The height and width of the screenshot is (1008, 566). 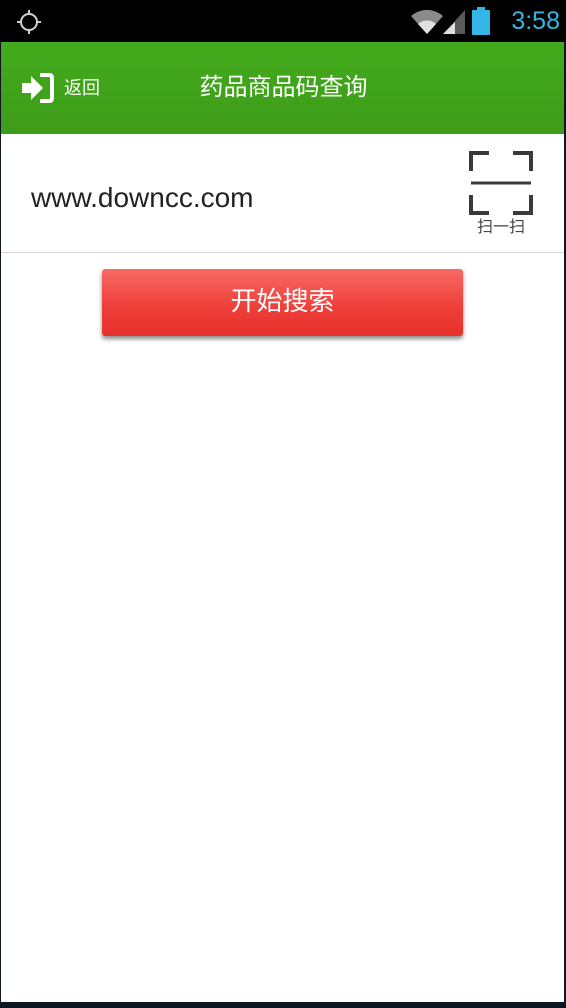 I want to click on status-bar: 3:58, so click(x=283, y=21).